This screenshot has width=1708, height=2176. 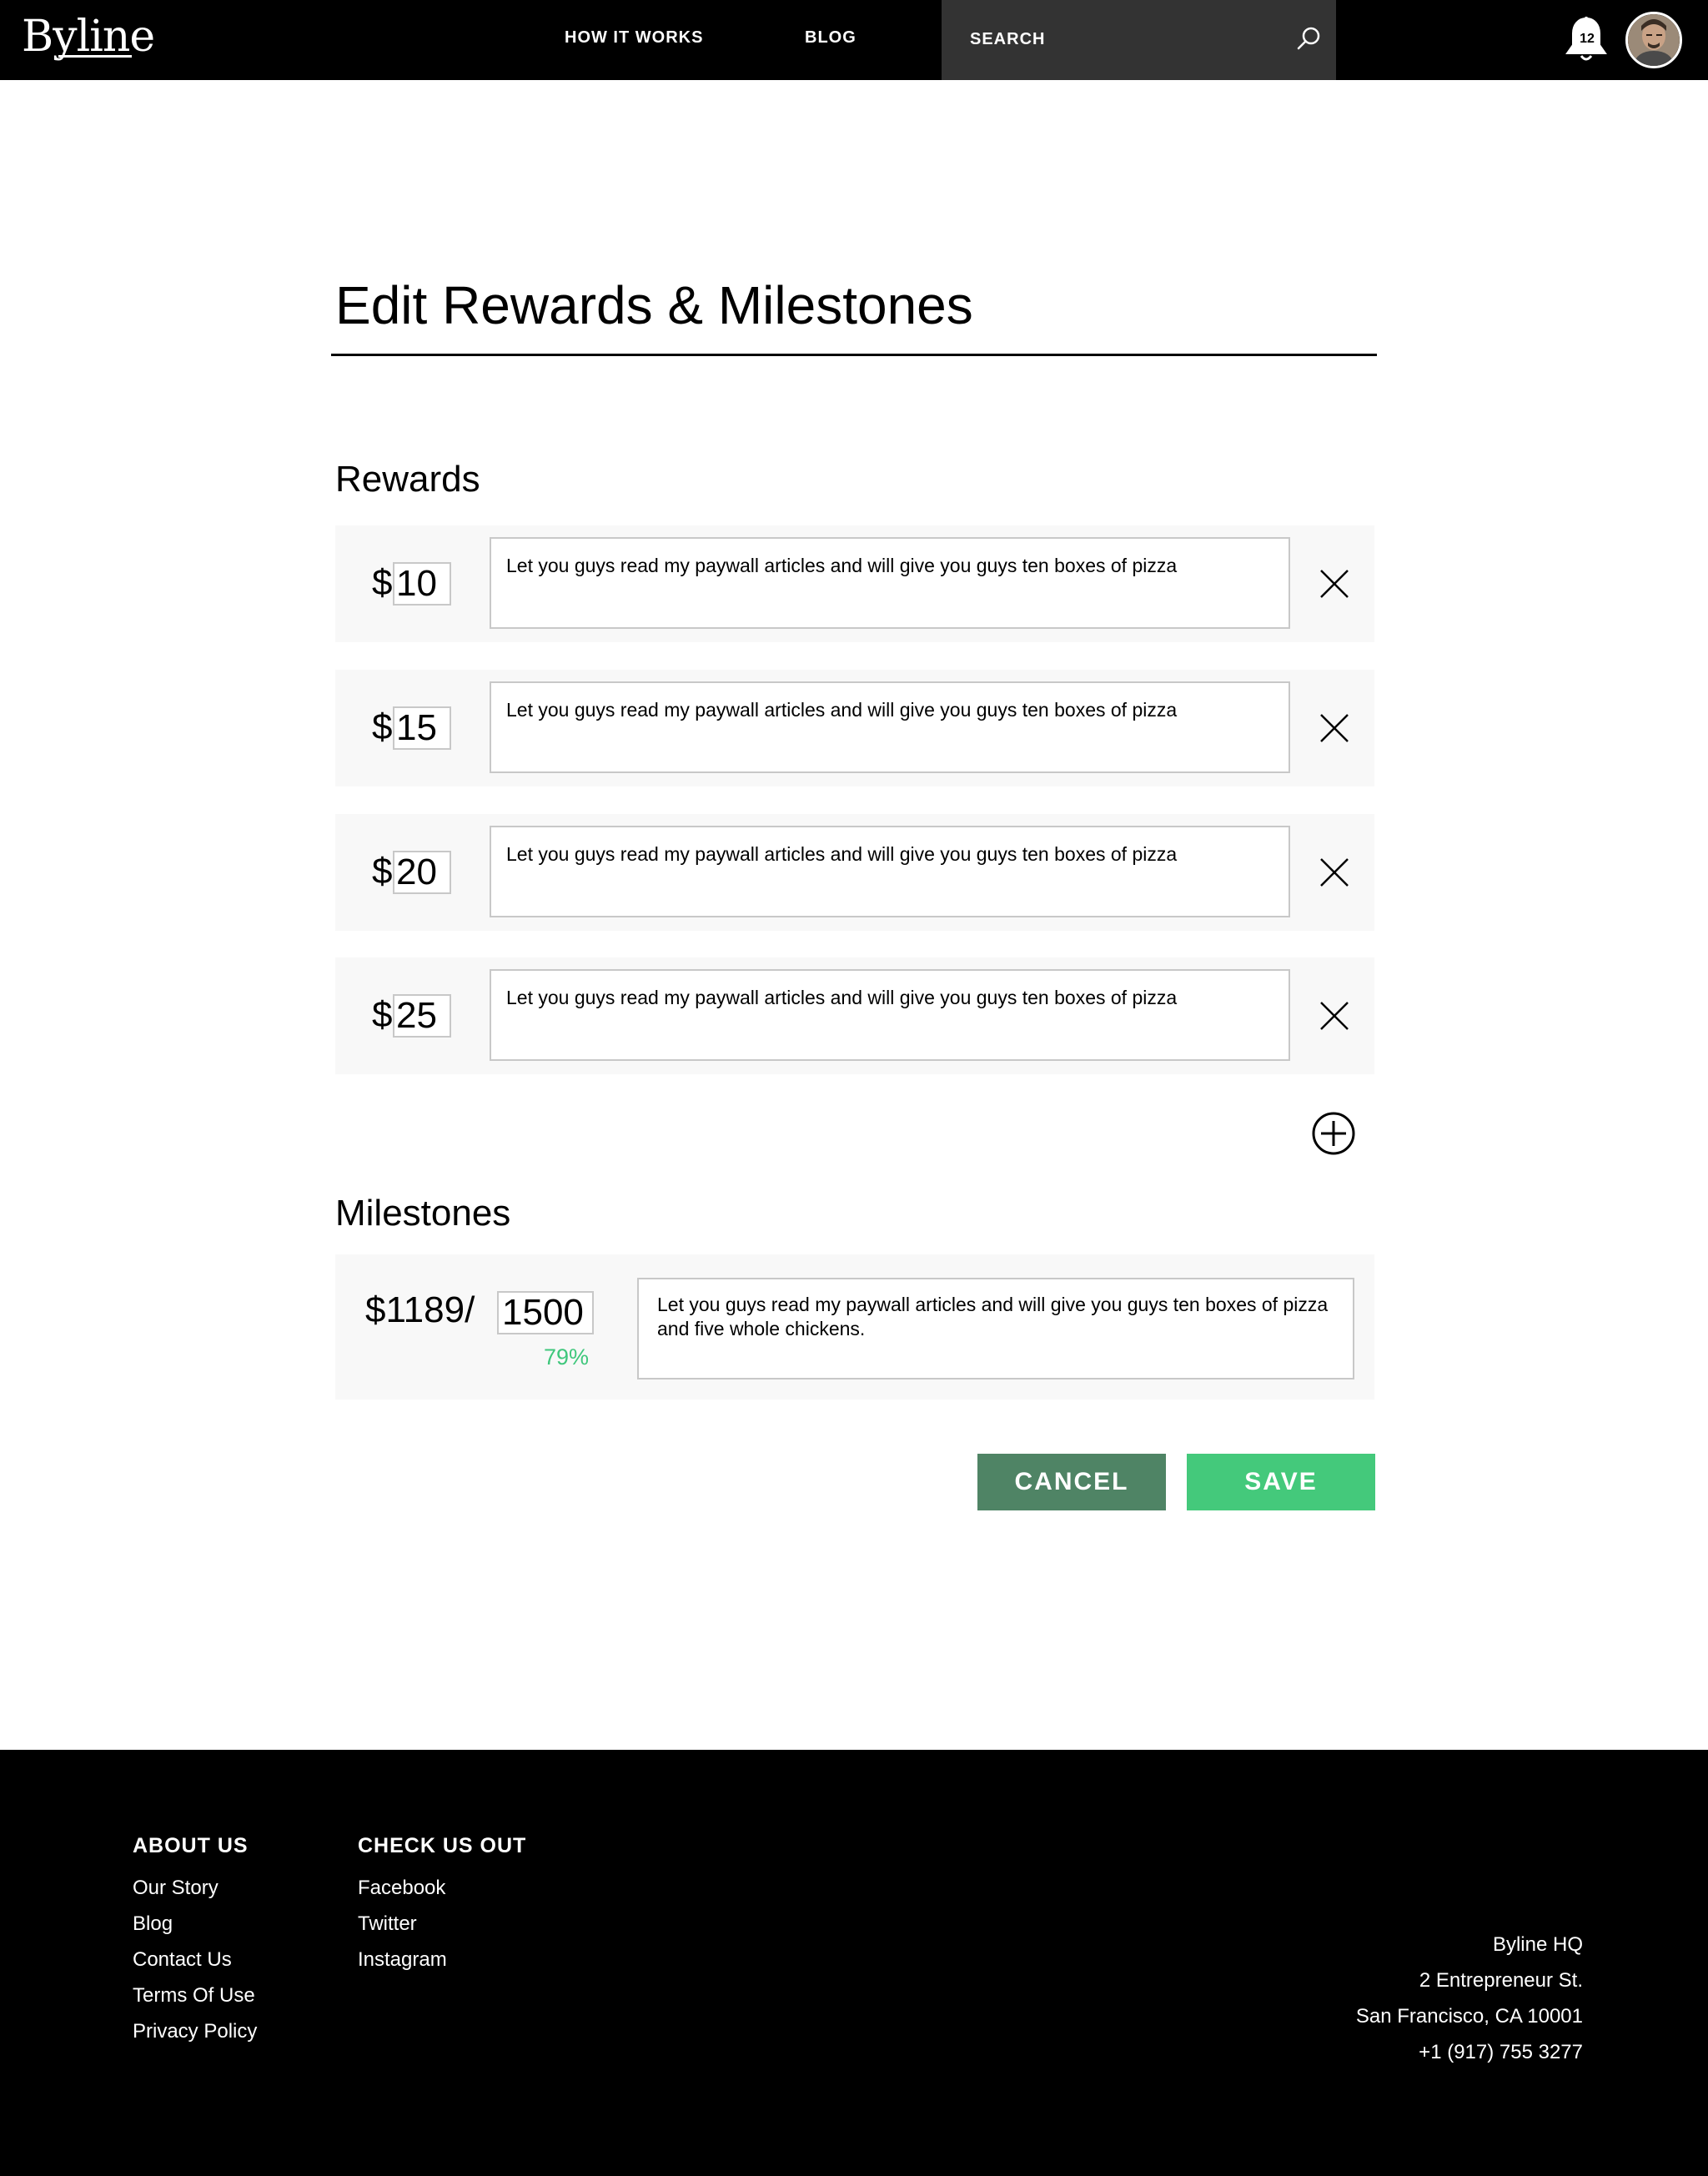 I want to click on footer-social-column: CHECK US OUT Facebook Twitter Instagram, so click(x=442, y=1905).